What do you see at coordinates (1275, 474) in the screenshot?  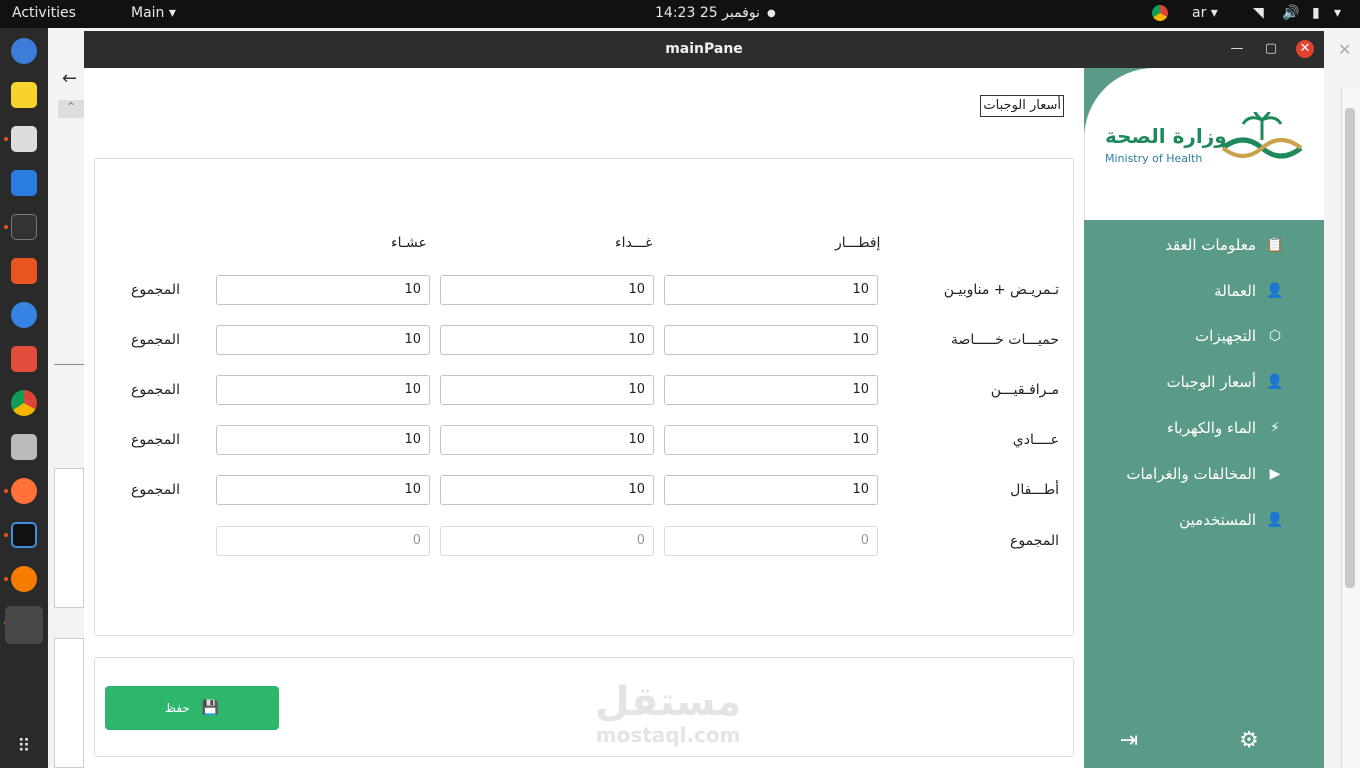 I see `play-icon: ▶` at bounding box center [1275, 474].